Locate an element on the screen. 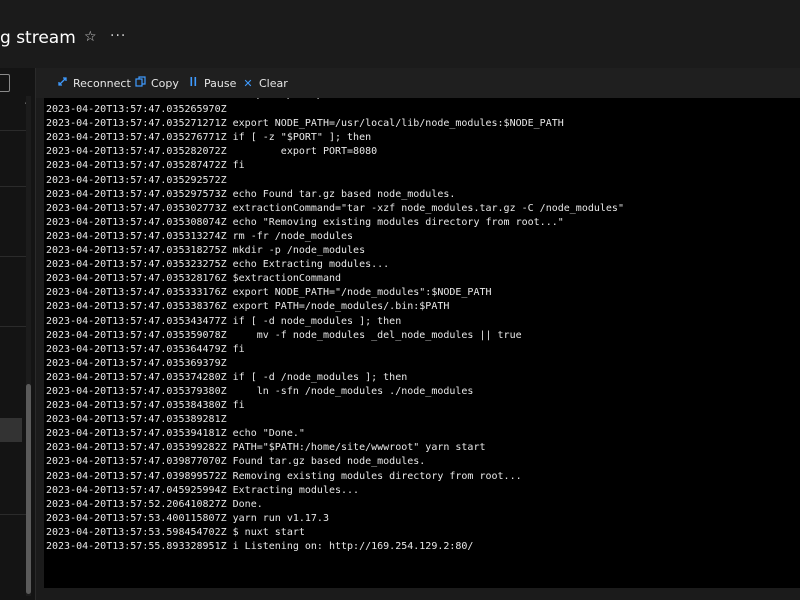 This screenshot has height=600, width=800. log-line: 2023-04-20T13:57:47.035292572Z is located at coordinates (136, 180).